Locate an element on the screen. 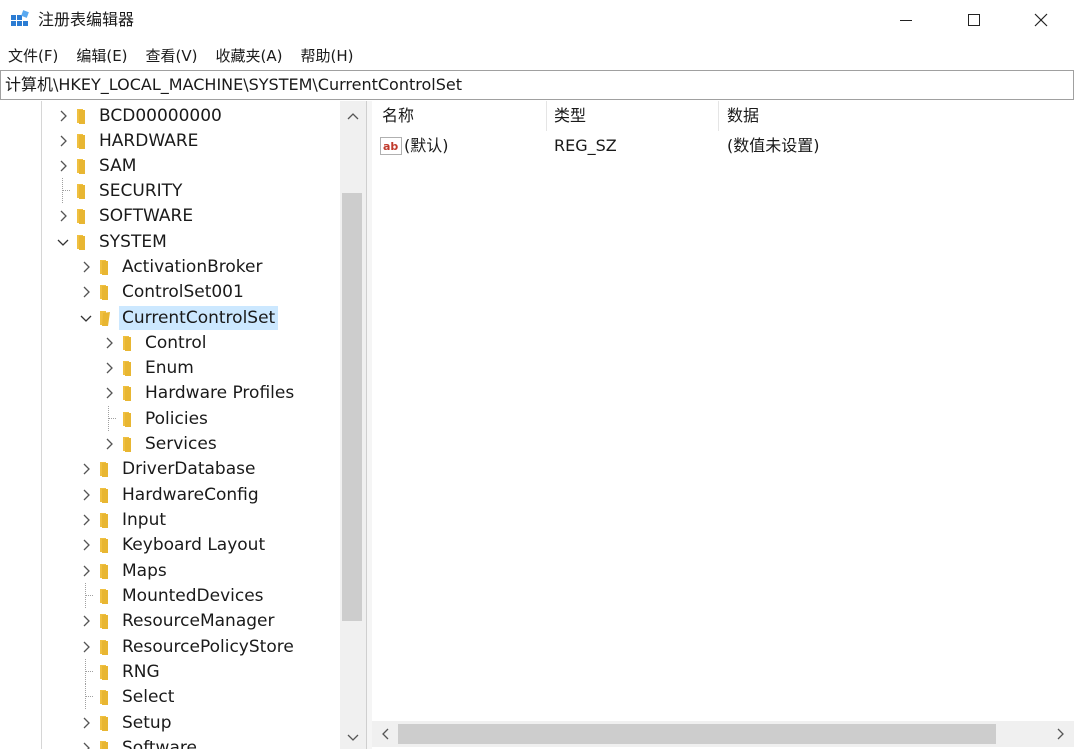  column-header-data: 数据 is located at coordinates (867, 116).